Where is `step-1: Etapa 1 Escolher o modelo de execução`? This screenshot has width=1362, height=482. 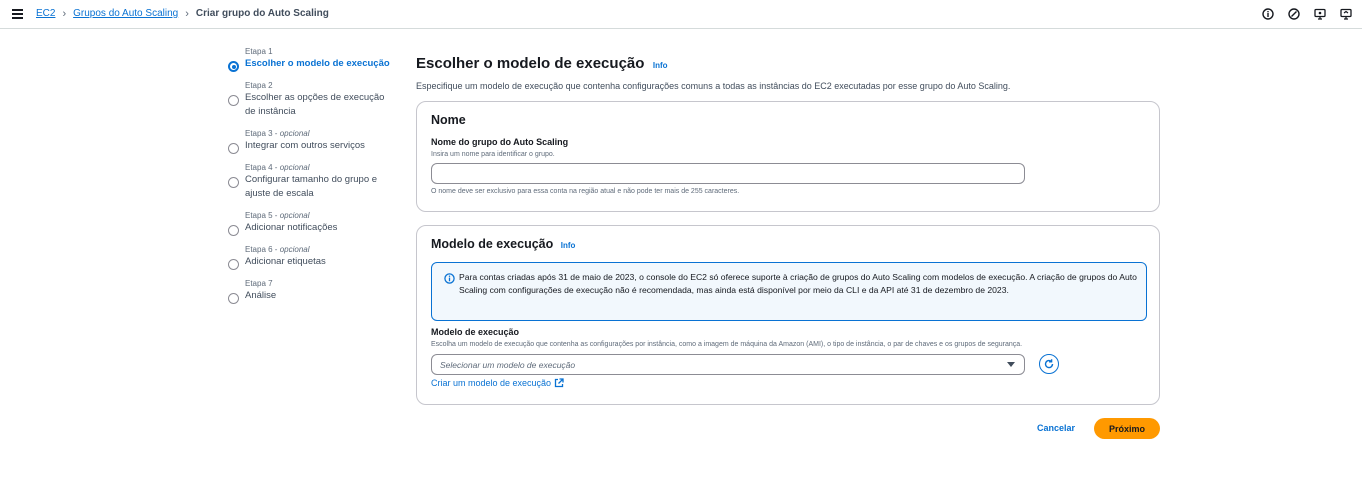
step-1: Etapa 1 Escolher o modelo de execução is located at coordinates (312, 59).